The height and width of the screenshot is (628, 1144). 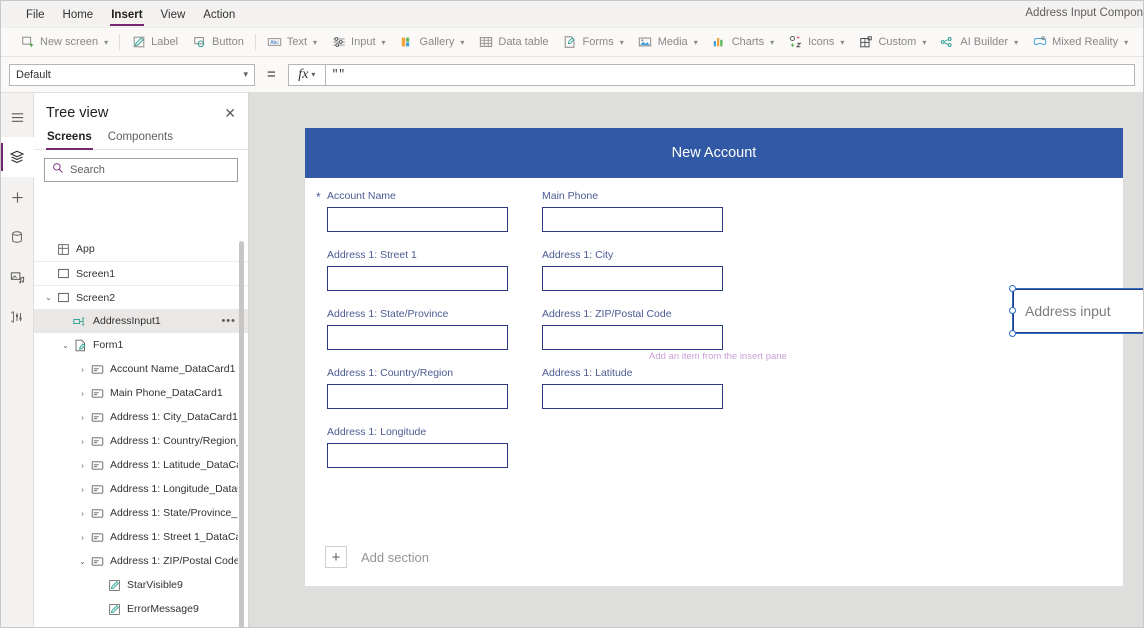 I want to click on tree-item-account-name-datacard1: › Account Name_DataCard1, so click(x=141, y=369).